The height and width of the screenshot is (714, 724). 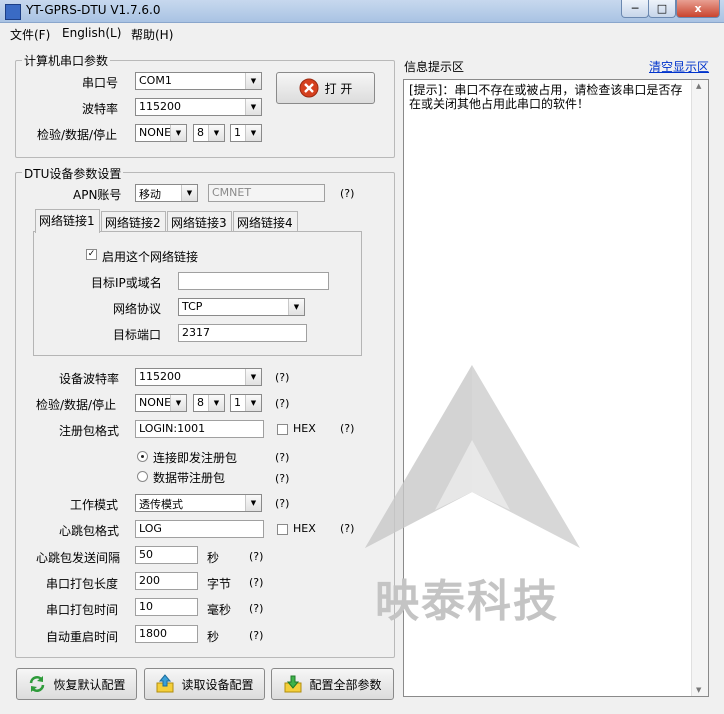 What do you see at coordinates (256, 582) in the screenshot?
I see `pack-length-help-icon: (?)` at bounding box center [256, 582].